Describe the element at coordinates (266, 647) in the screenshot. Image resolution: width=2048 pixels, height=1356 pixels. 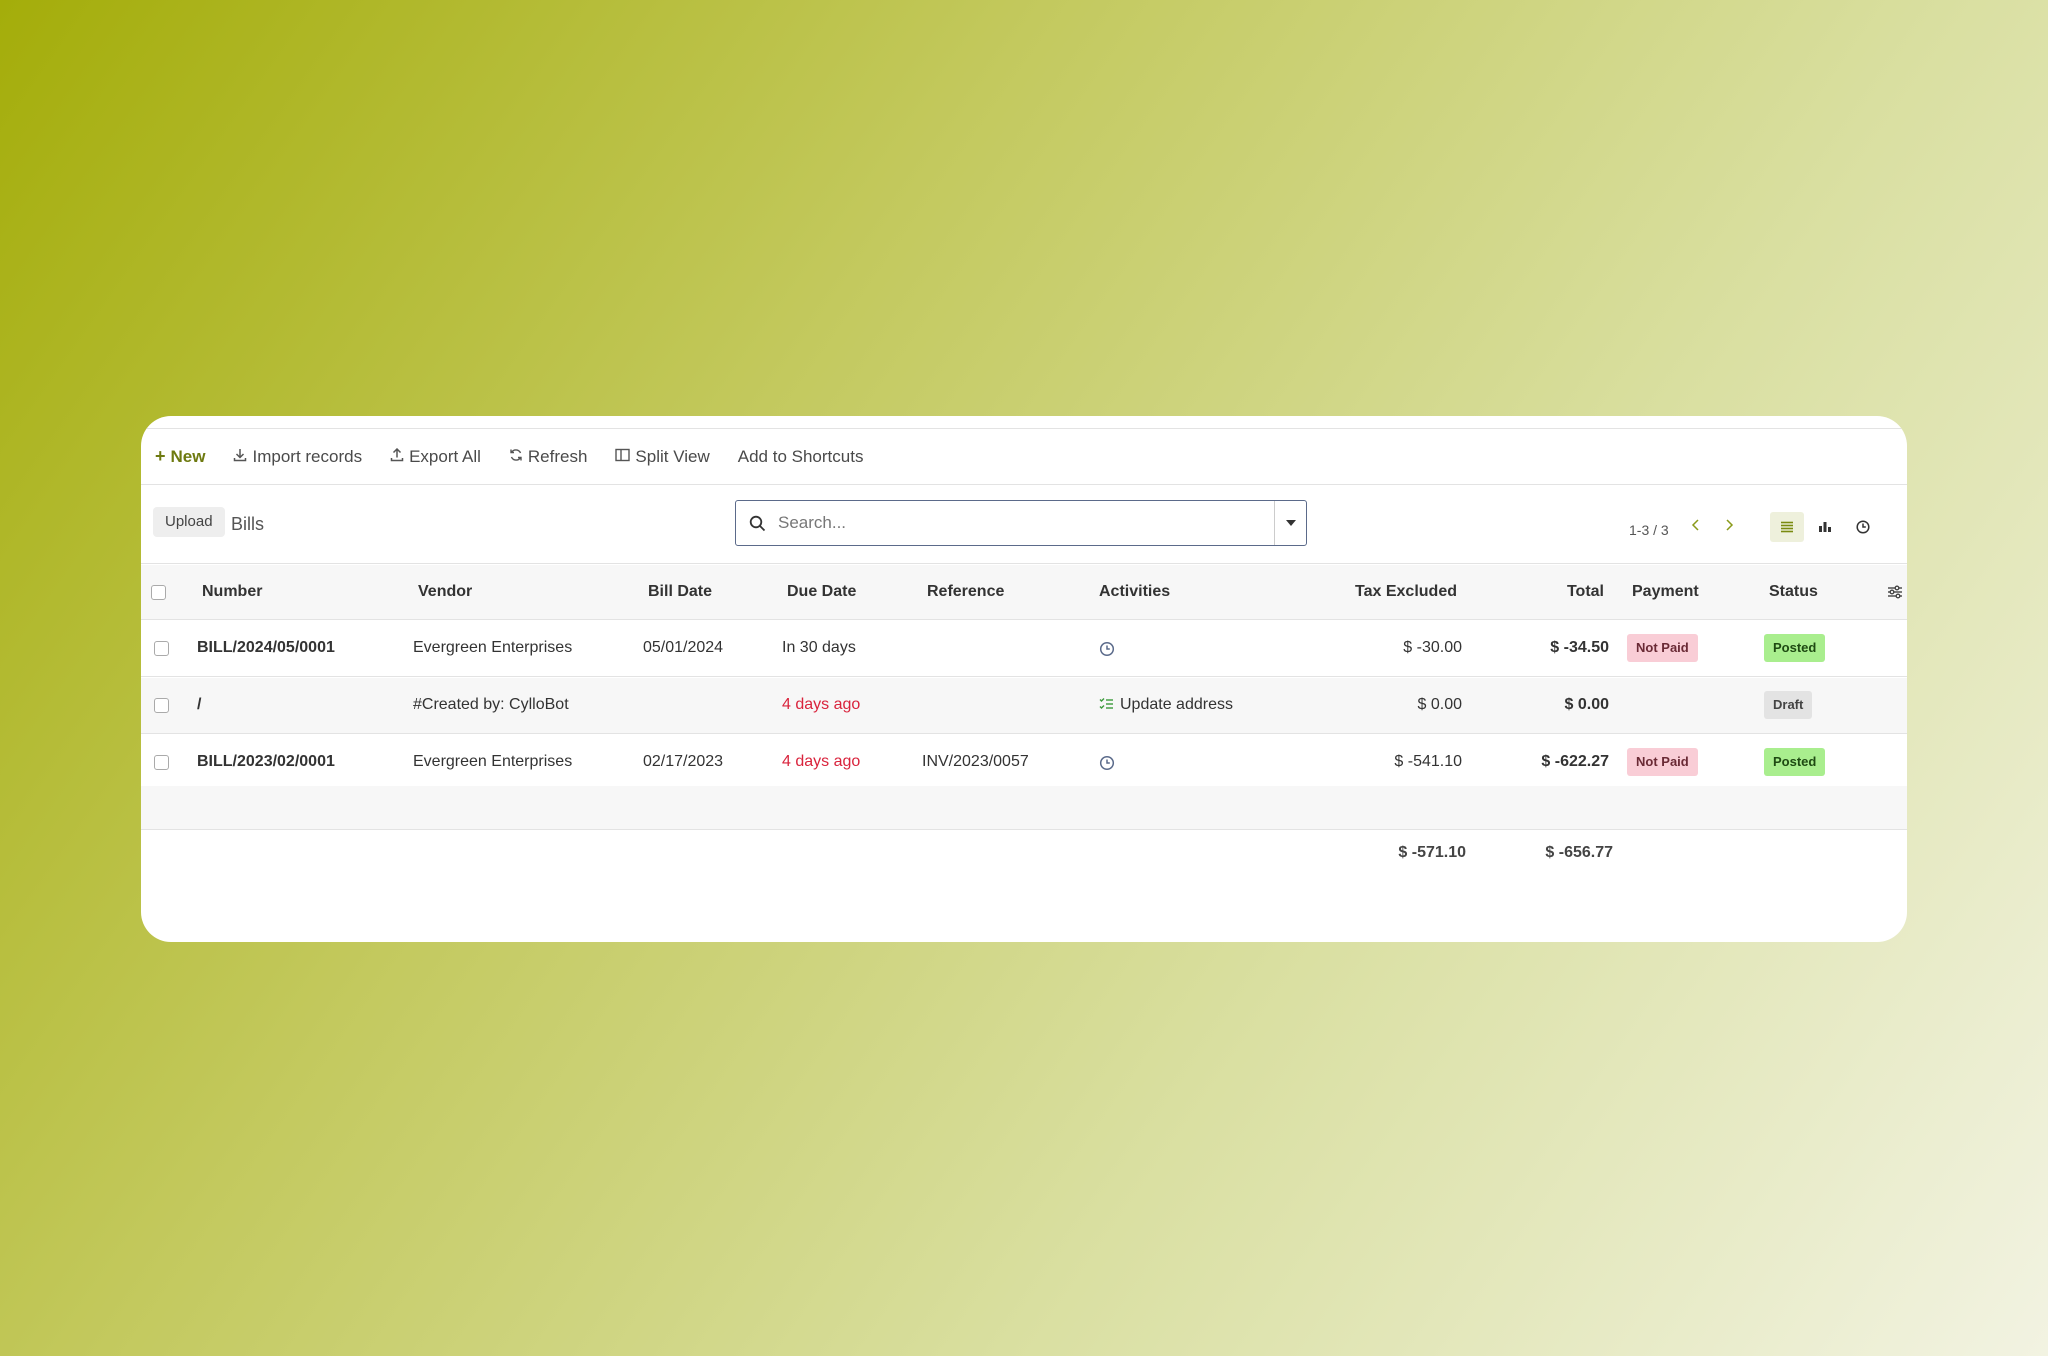
I see `bill-number: BILL/2024/05/0001` at that location.